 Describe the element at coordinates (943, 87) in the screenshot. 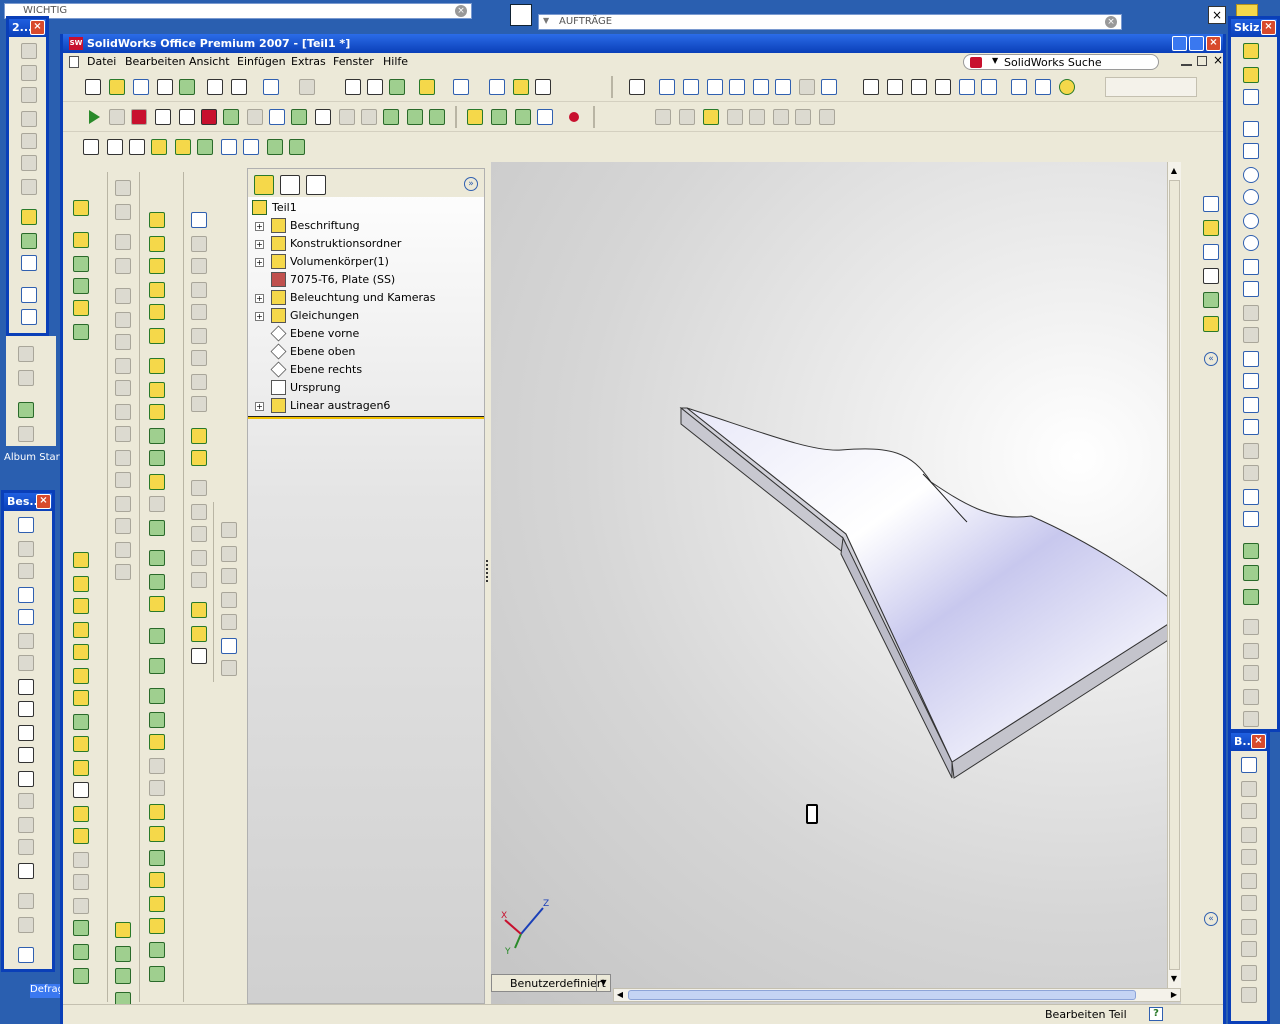

I see `shaded-edges-icon` at that location.